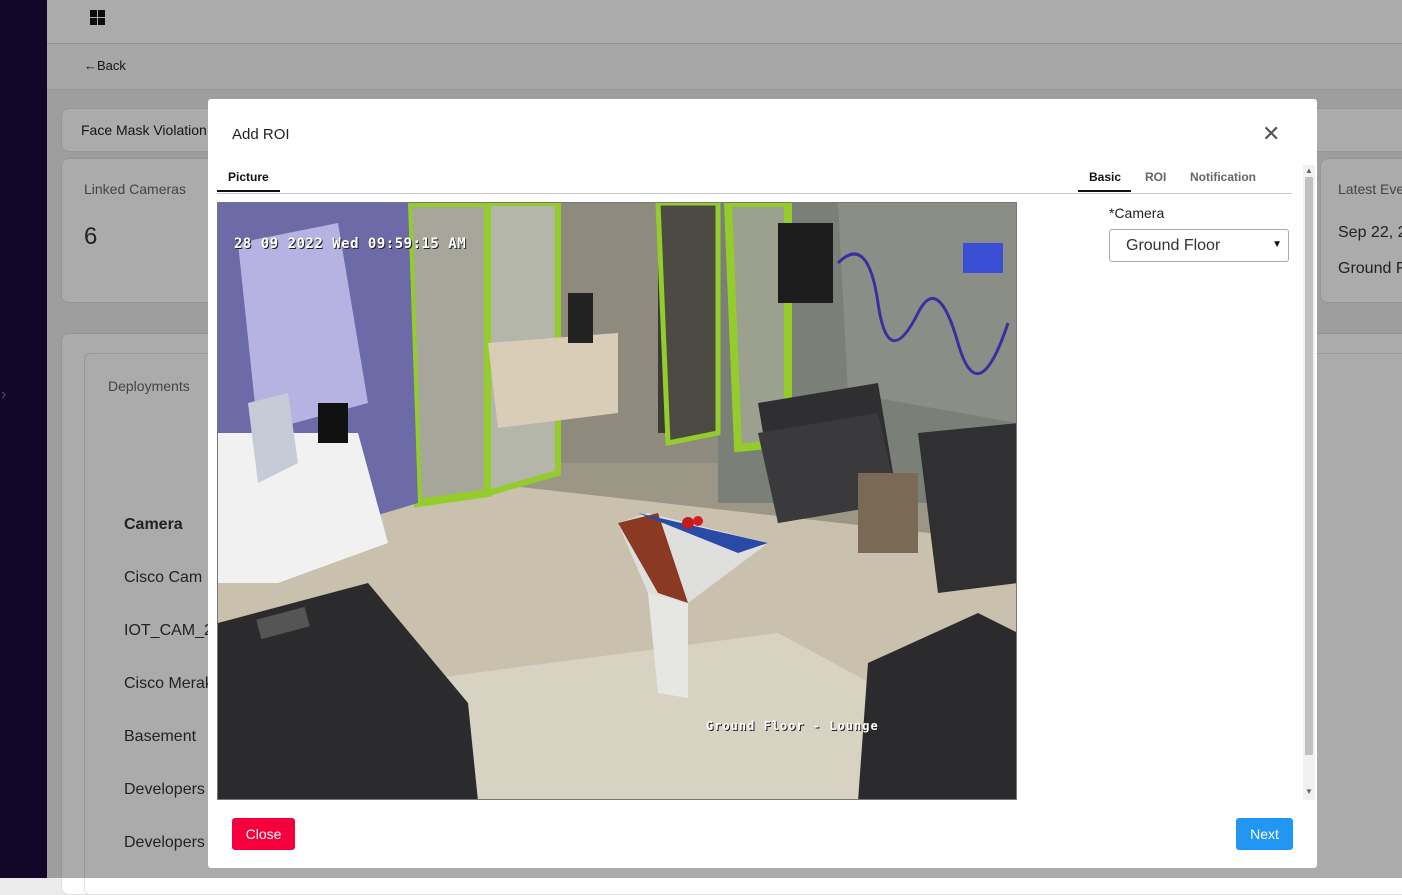 The height and width of the screenshot is (895, 1402). What do you see at coordinates (1309, 466) in the screenshot?
I see `scrollbar-thumb` at bounding box center [1309, 466].